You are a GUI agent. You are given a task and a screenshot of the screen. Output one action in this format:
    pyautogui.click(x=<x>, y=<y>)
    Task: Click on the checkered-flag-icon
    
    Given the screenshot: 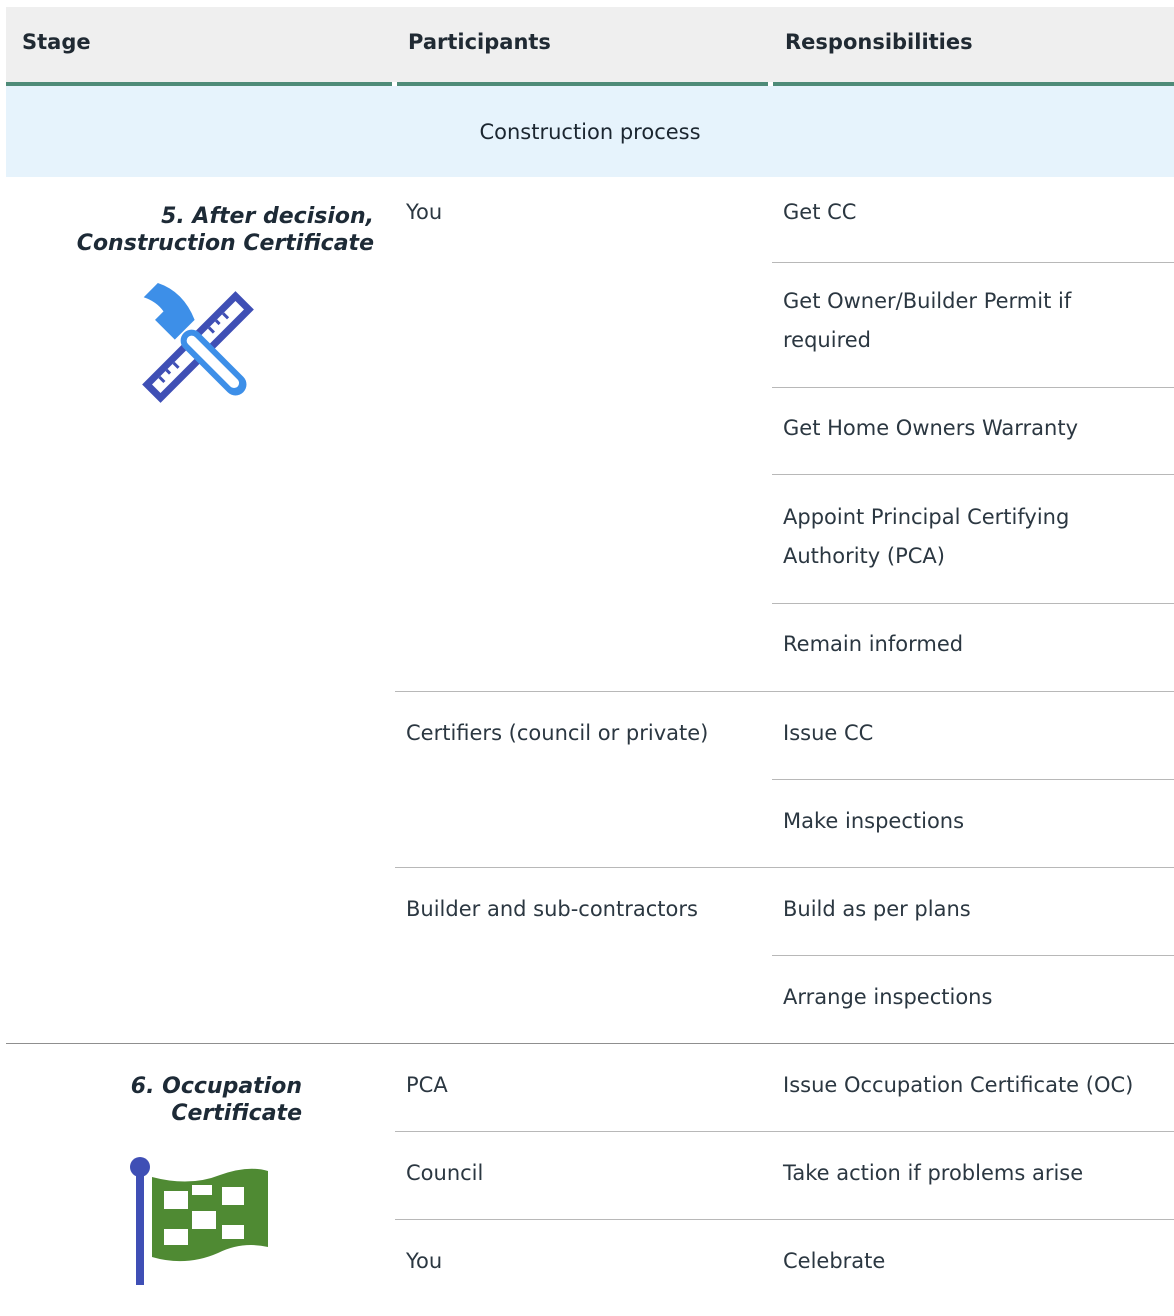 What is the action you would take?
    pyautogui.click(x=200, y=1222)
    